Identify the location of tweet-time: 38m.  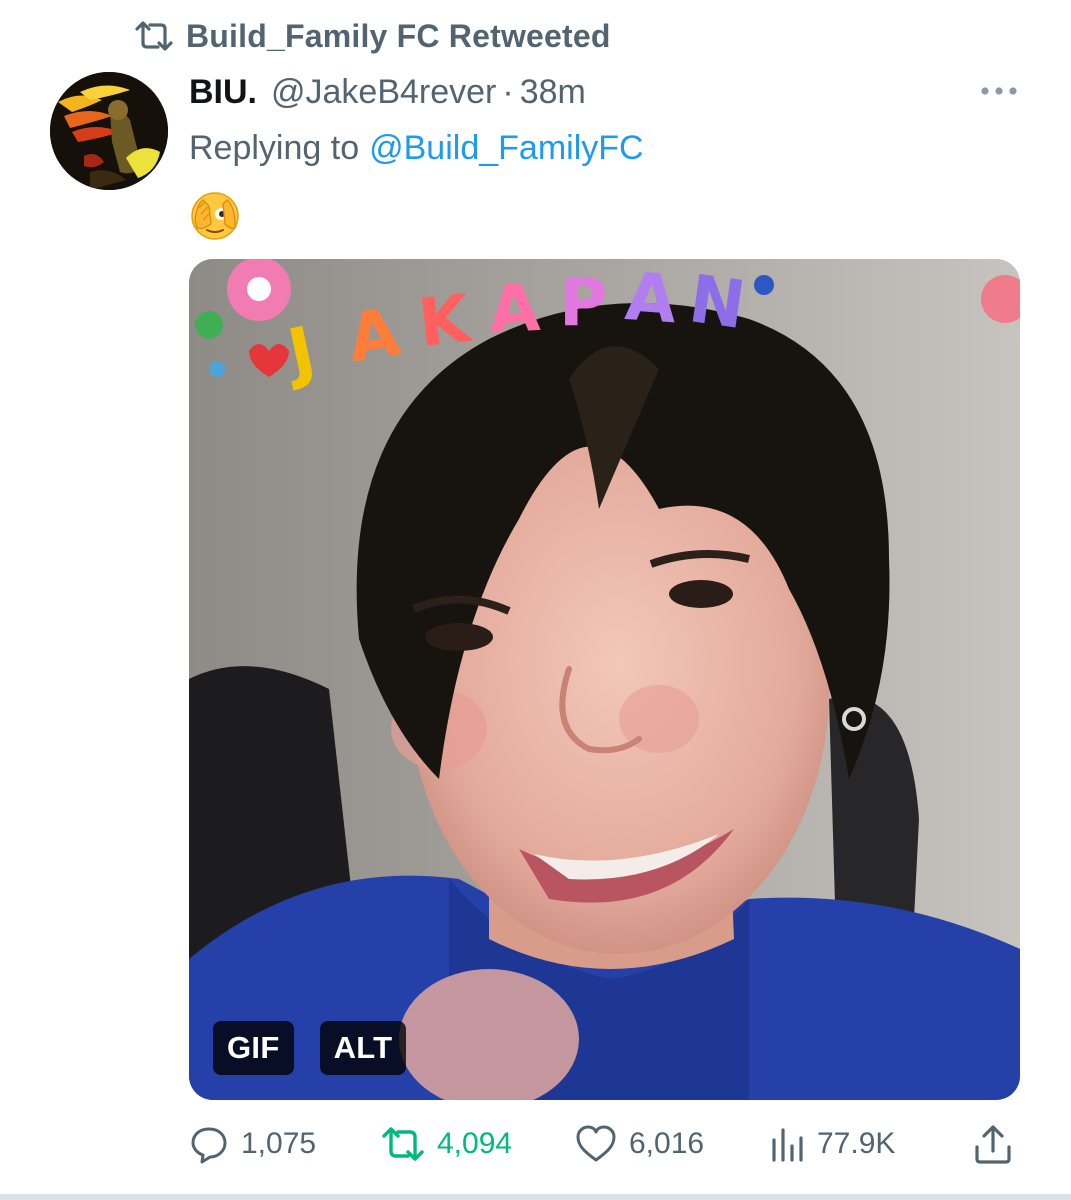
(553, 92).